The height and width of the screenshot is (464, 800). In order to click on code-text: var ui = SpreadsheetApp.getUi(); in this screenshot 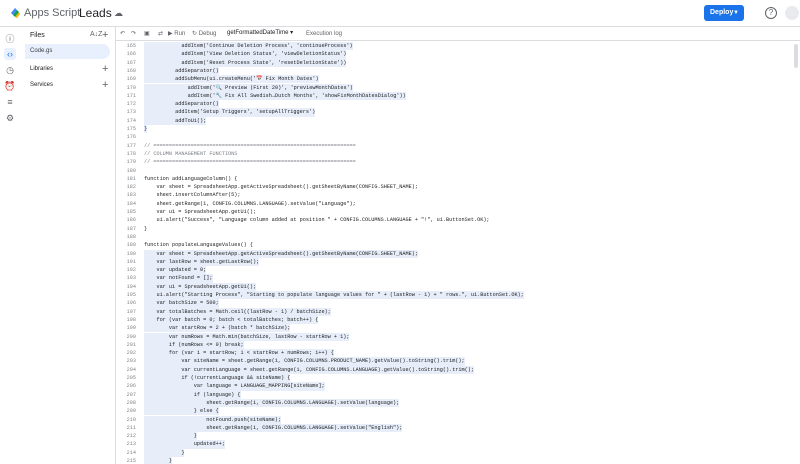, I will do `click(200, 212)`.